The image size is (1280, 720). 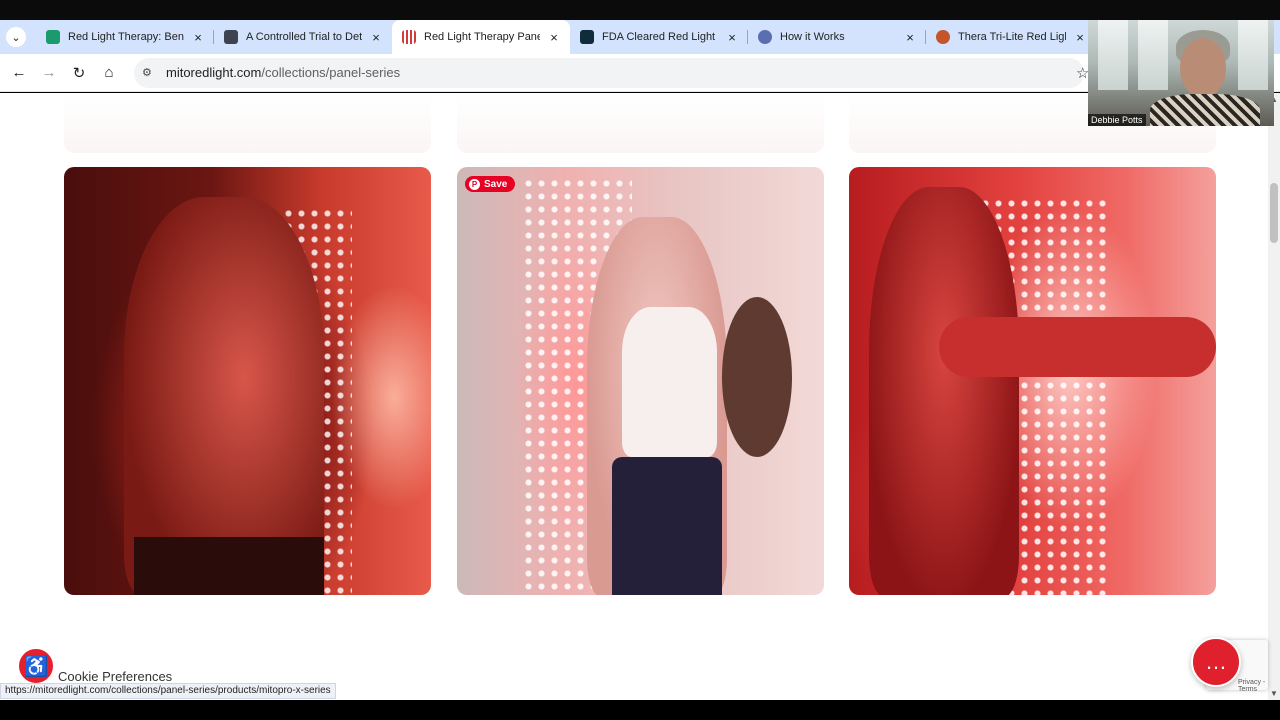 I want to click on back-arrow-icon: ←, so click(x=19, y=72).